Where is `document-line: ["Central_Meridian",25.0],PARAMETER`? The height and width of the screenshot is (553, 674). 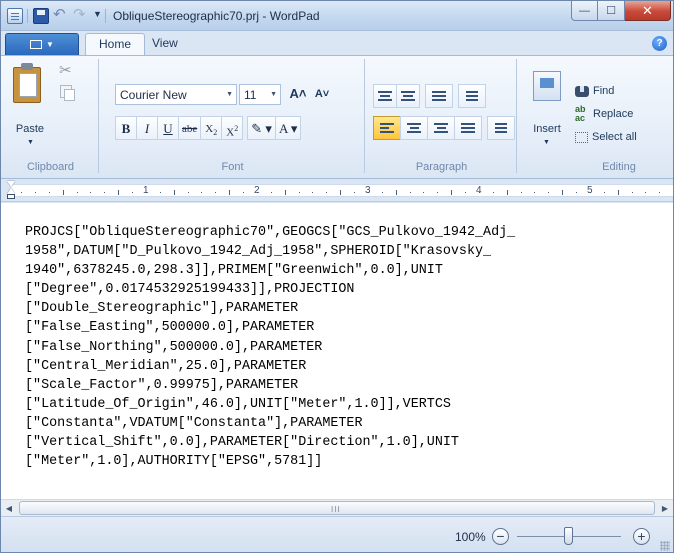
document-line: ["Central_Meridian",25.0],PARAMETER is located at coordinates (348, 366).